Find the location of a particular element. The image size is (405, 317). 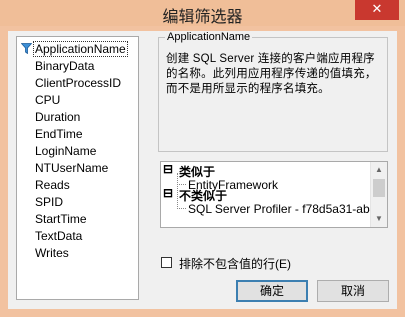

column-item: Duration is located at coordinates (77, 116).